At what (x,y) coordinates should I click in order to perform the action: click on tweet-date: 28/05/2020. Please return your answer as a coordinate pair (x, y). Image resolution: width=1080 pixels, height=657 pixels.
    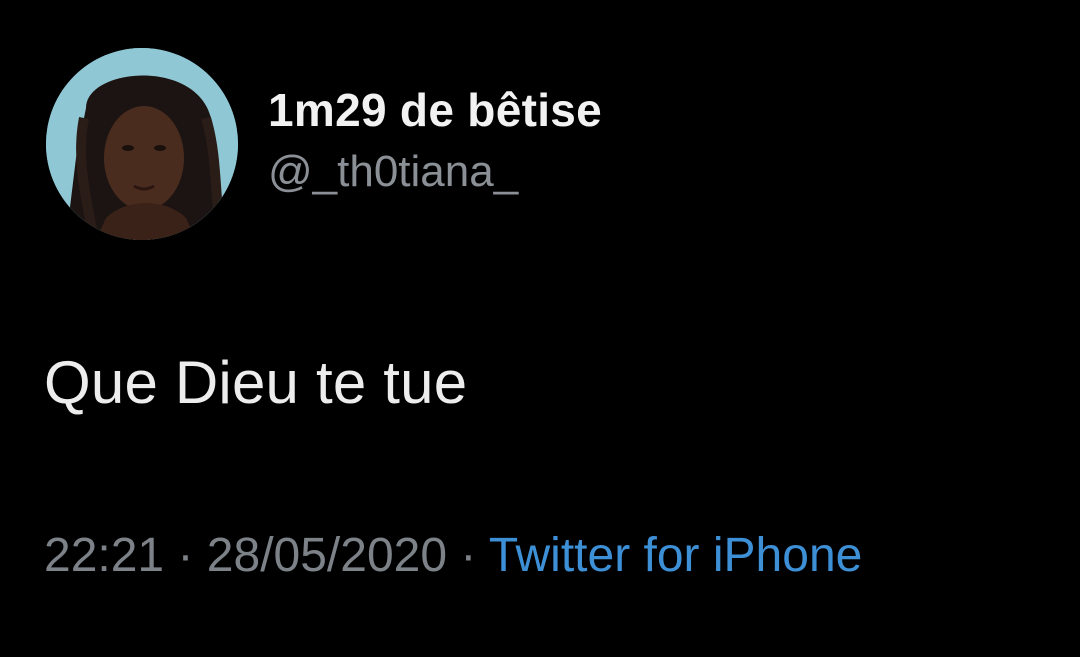
    Looking at the image, I should click on (327, 555).